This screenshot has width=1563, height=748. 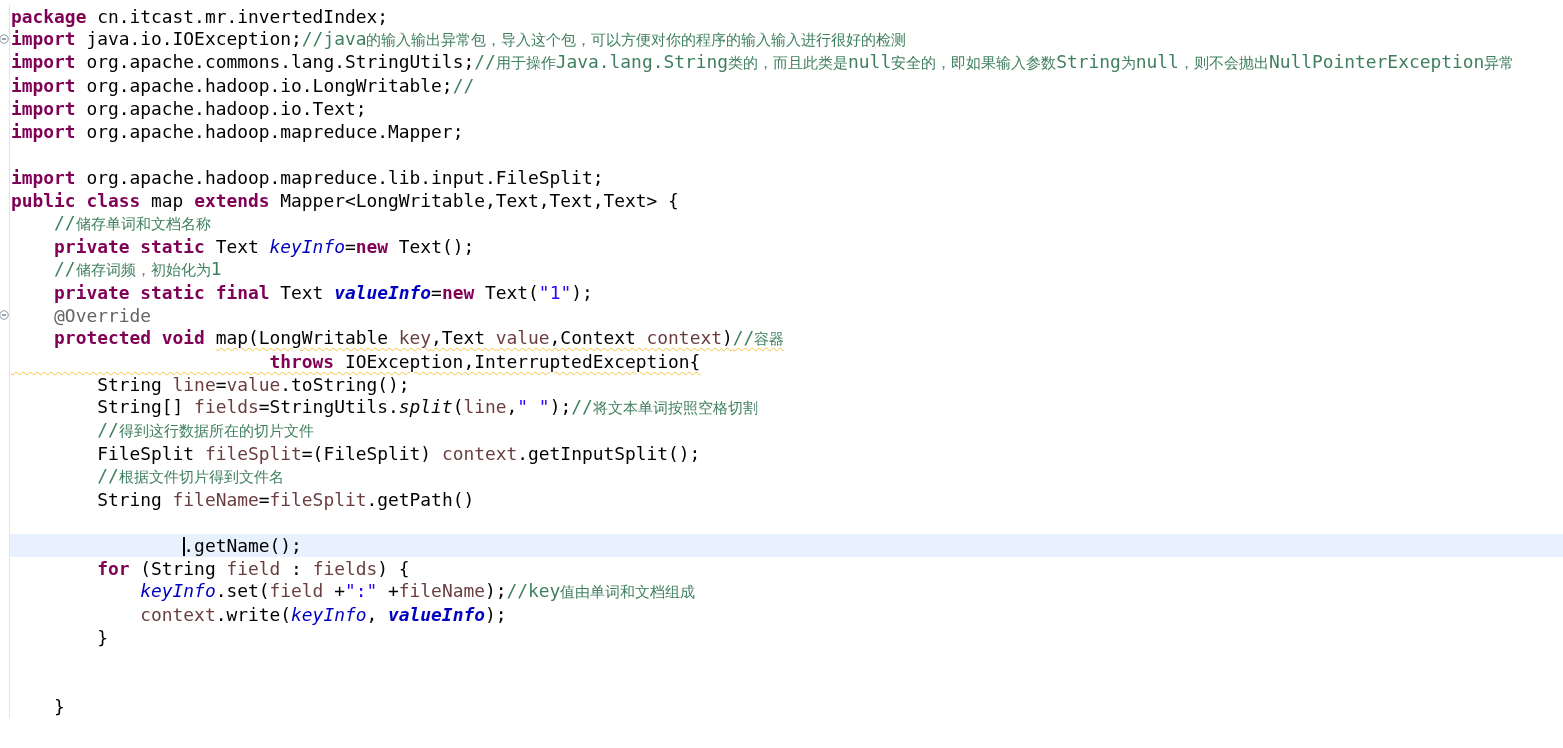 What do you see at coordinates (205, 430) in the screenshot?
I see `code-line: //得到这行数据所在的切片文件` at bounding box center [205, 430].